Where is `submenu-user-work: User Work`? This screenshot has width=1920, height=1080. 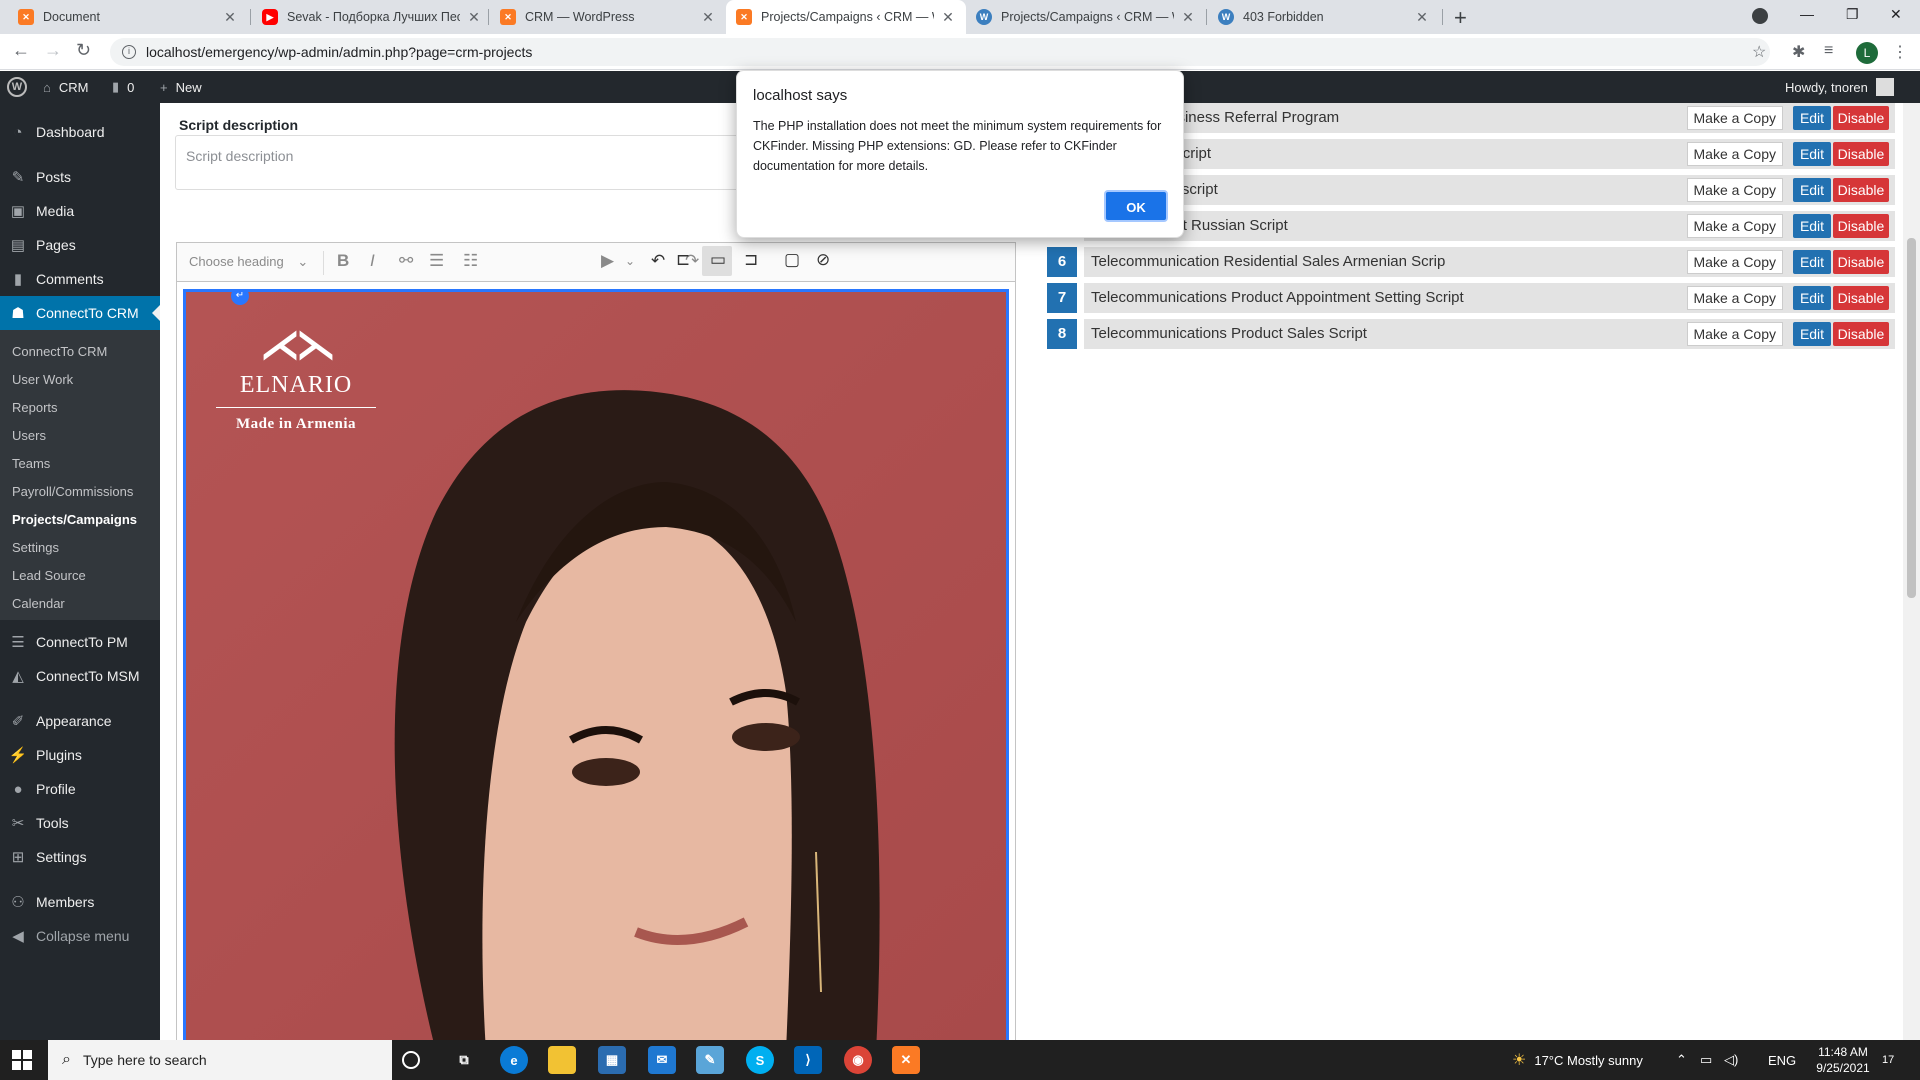
submenu-user-work: User Work is located at coordinates (42, 379).